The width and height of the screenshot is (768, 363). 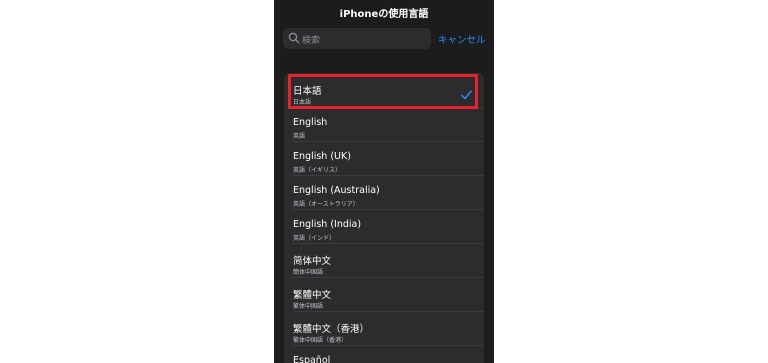 What do you see at coordinates (384, 294) in the screenshot?
I see `language-row-traditional-chinese: 繁體中文 繁体中国語` at bounding box center [384, 294].